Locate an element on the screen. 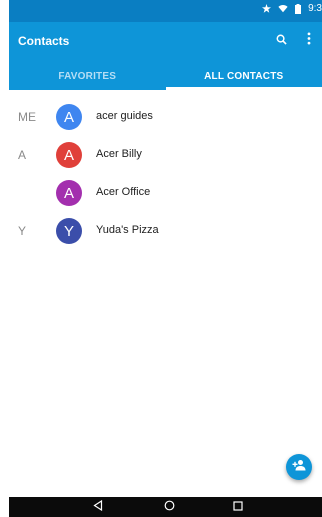  avatar: Y is located at coordinates (69, 231).